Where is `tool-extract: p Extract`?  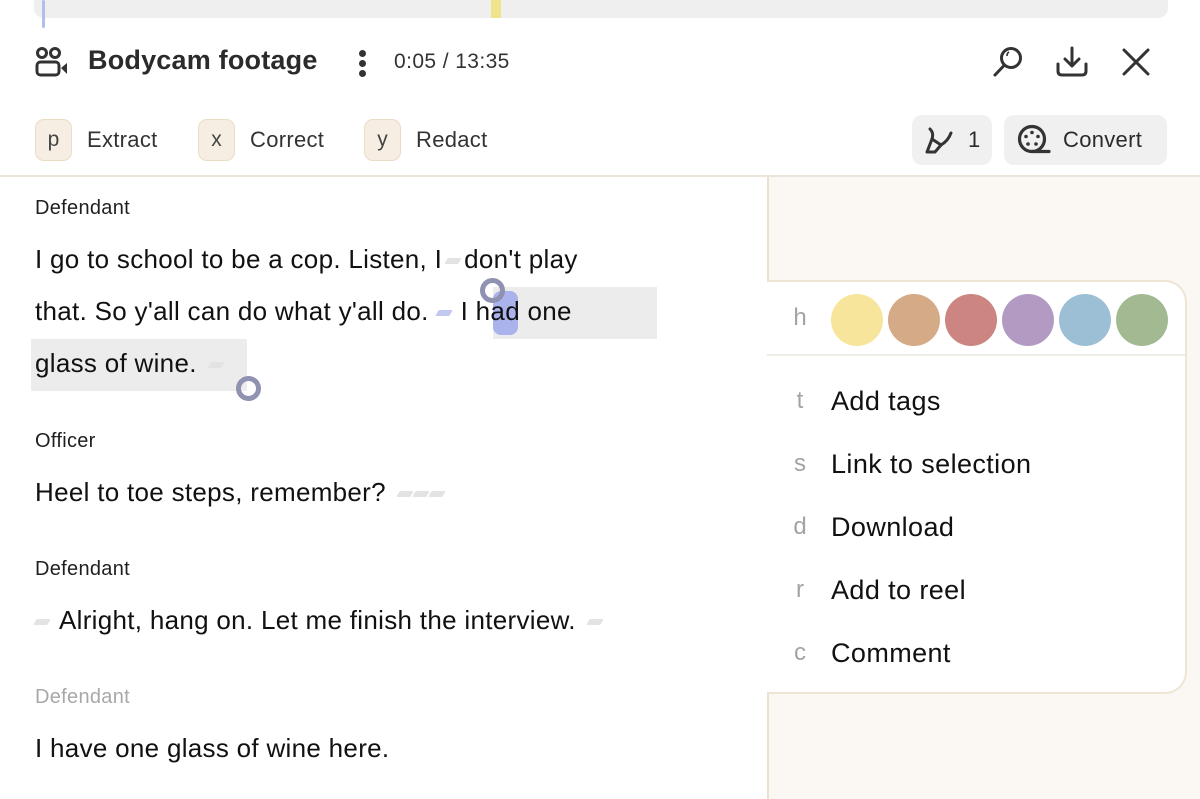
tool-extract: p Extract is located at coordinates (96, 140).